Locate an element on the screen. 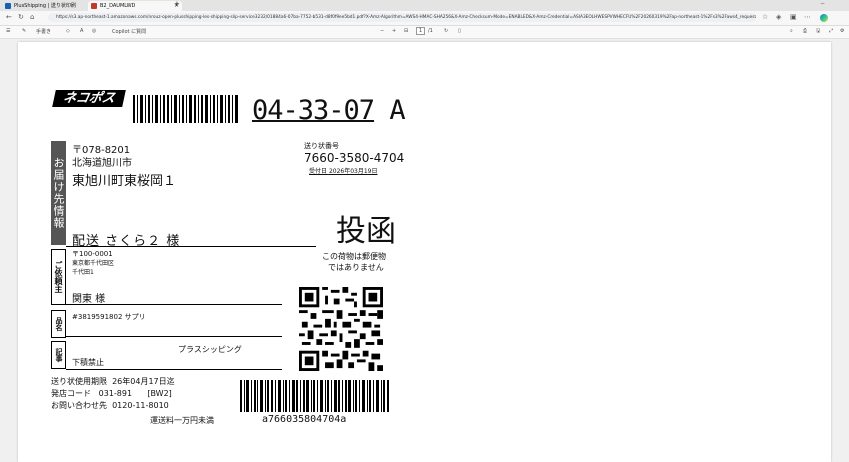  sender-name: 関東 様 is located at coordinates (89, 299).